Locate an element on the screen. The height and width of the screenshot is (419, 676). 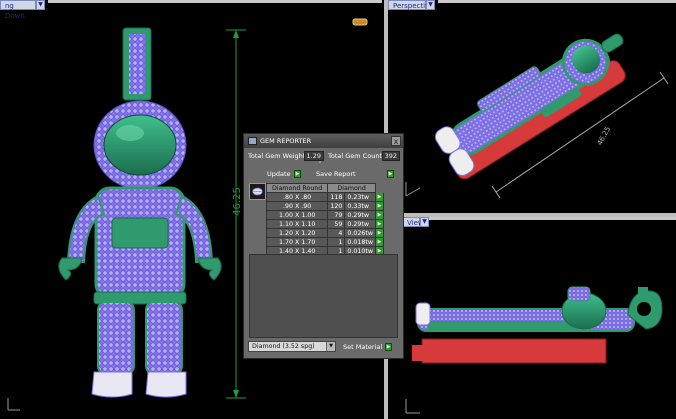
diamond-icon is located at coordinates (257, 191).